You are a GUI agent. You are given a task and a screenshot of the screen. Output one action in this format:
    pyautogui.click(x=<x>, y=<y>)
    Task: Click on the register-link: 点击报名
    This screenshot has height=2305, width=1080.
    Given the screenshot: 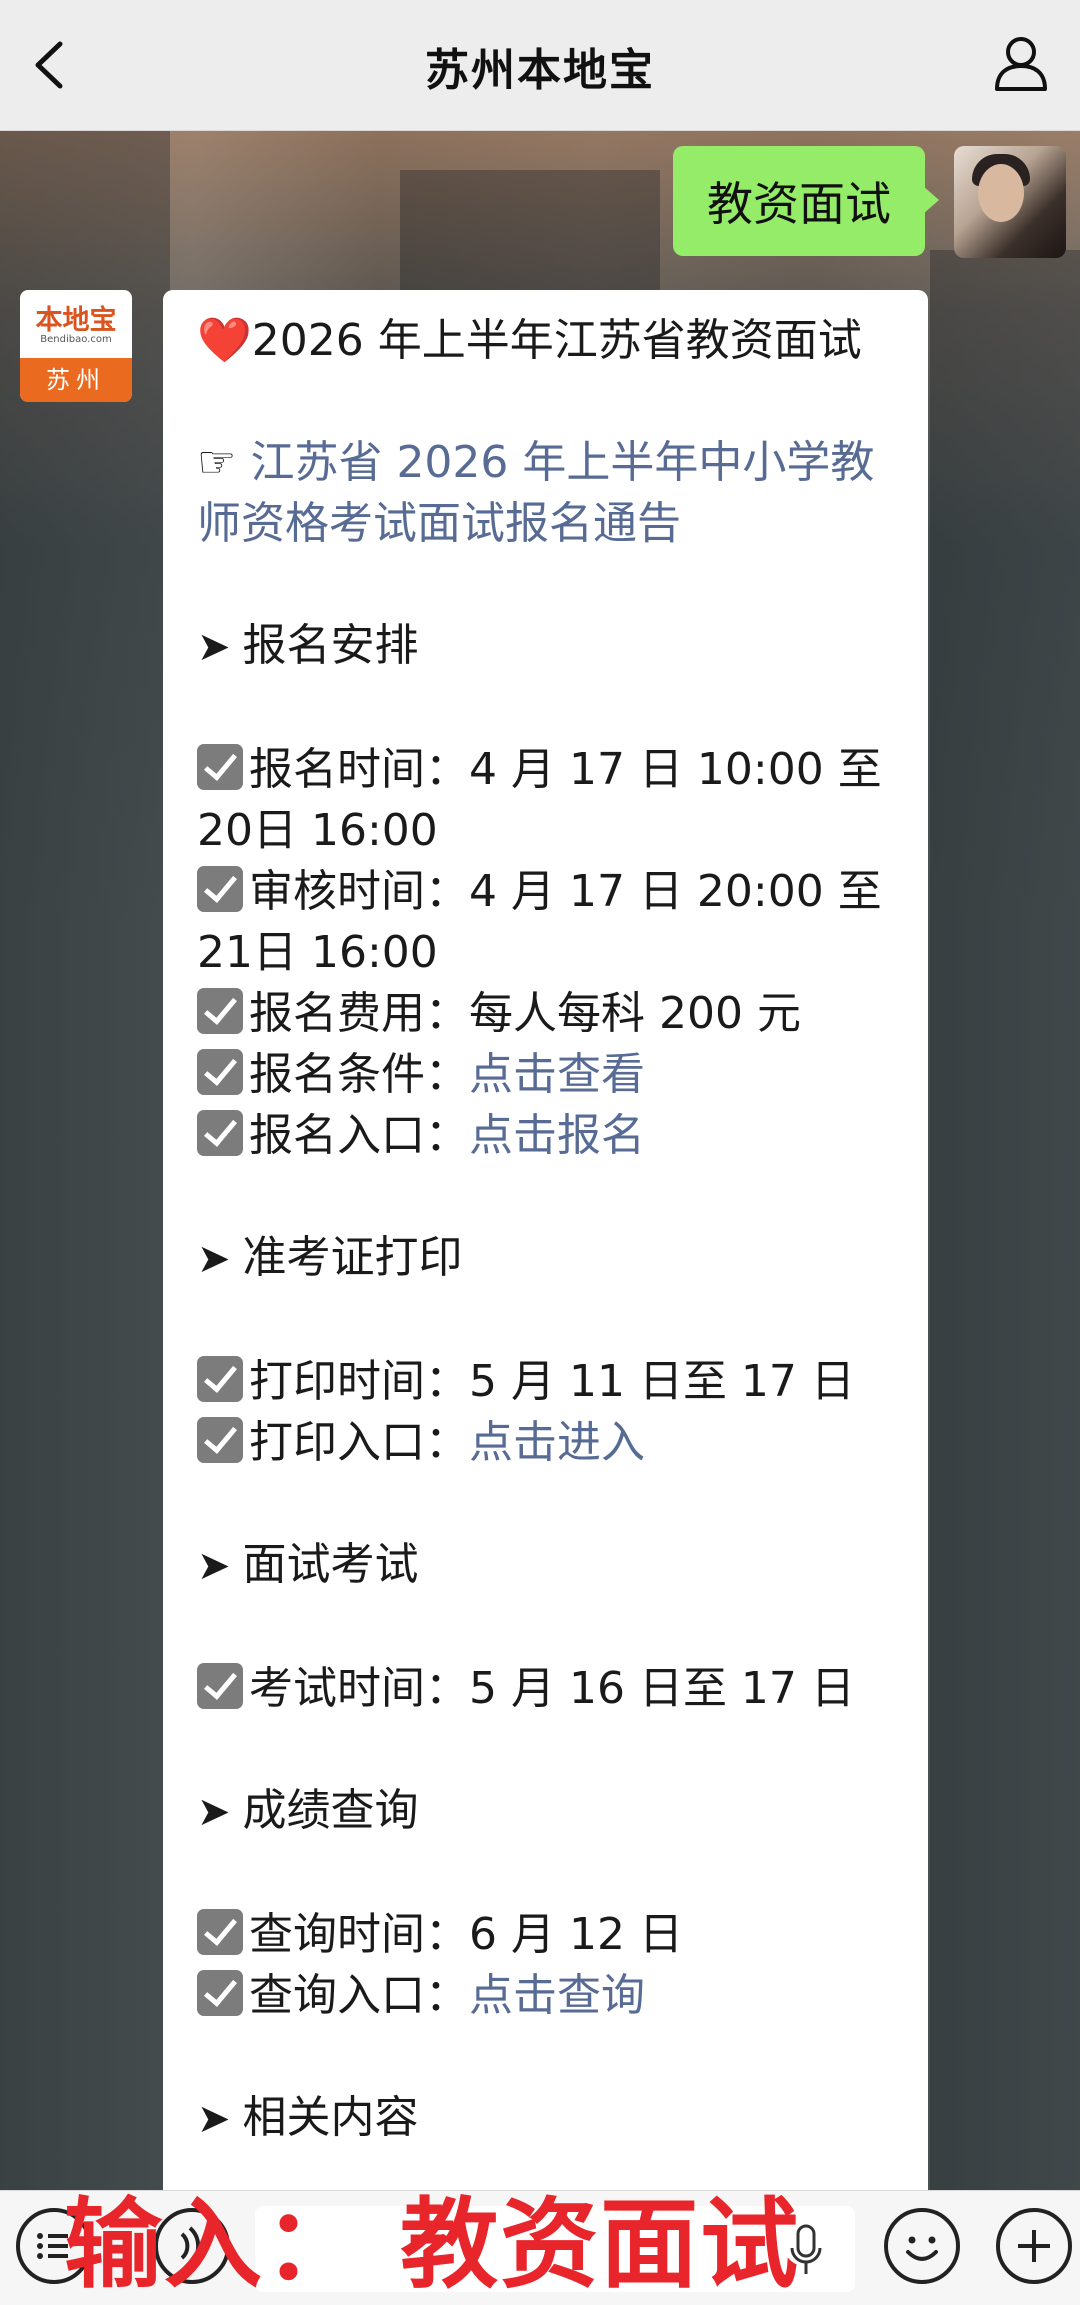 What is the action you would take?
    pyautogui.click(x=557, y=1135)
    